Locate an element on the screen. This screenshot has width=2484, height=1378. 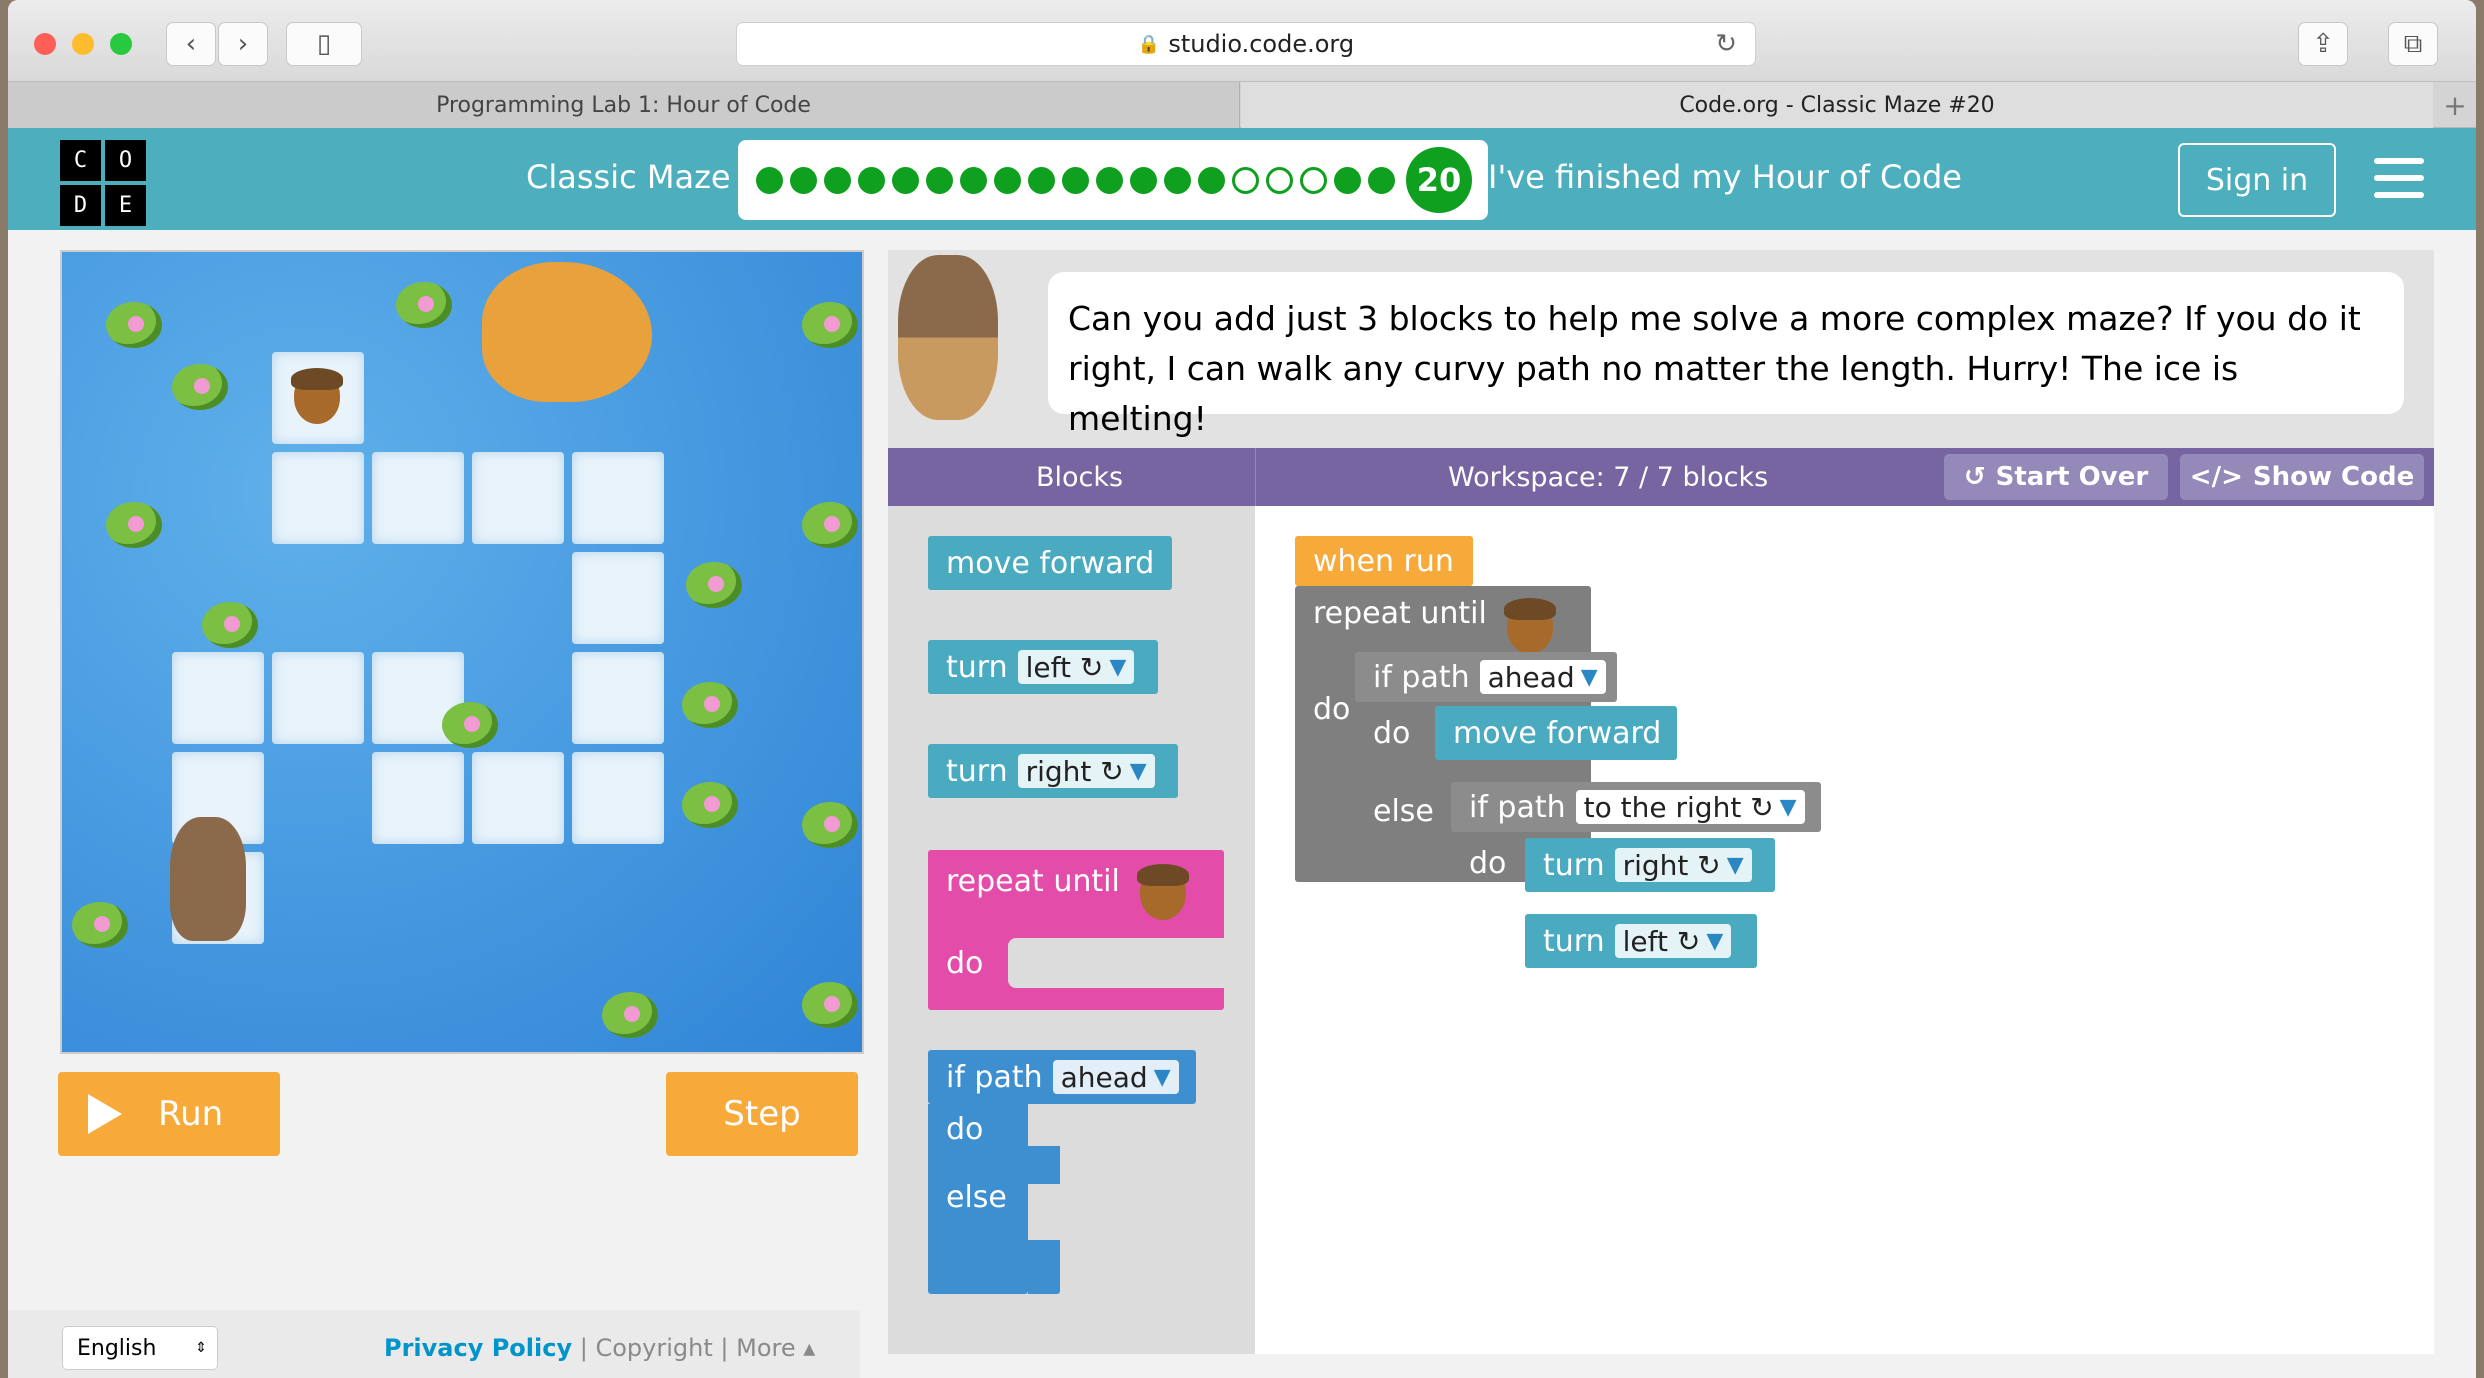
if-path-right-block: if path to the right ↻ ▼ is located at coordinates (1636, 807).